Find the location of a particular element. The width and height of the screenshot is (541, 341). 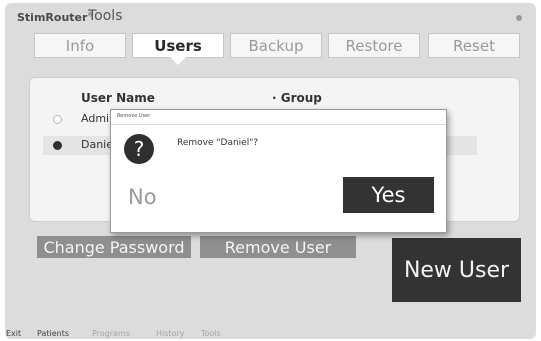

footer-item-tools: Tools is located at coordinates (211, 333).